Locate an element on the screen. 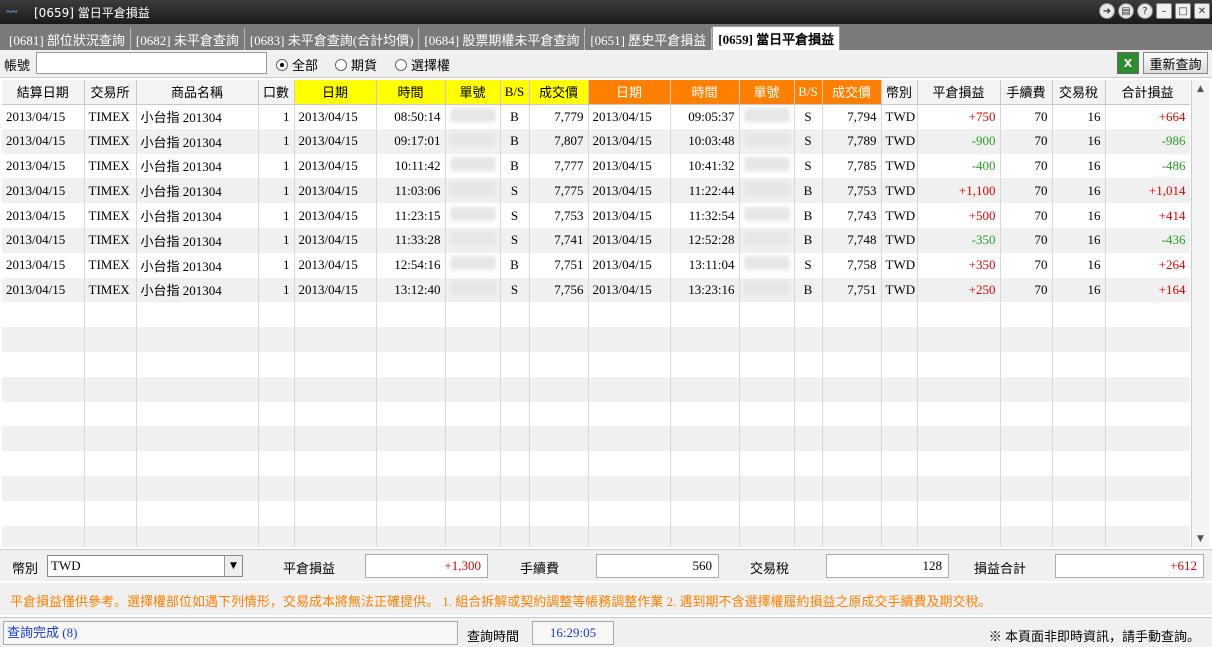  close-date-cell is located at coordinates (629, 439).